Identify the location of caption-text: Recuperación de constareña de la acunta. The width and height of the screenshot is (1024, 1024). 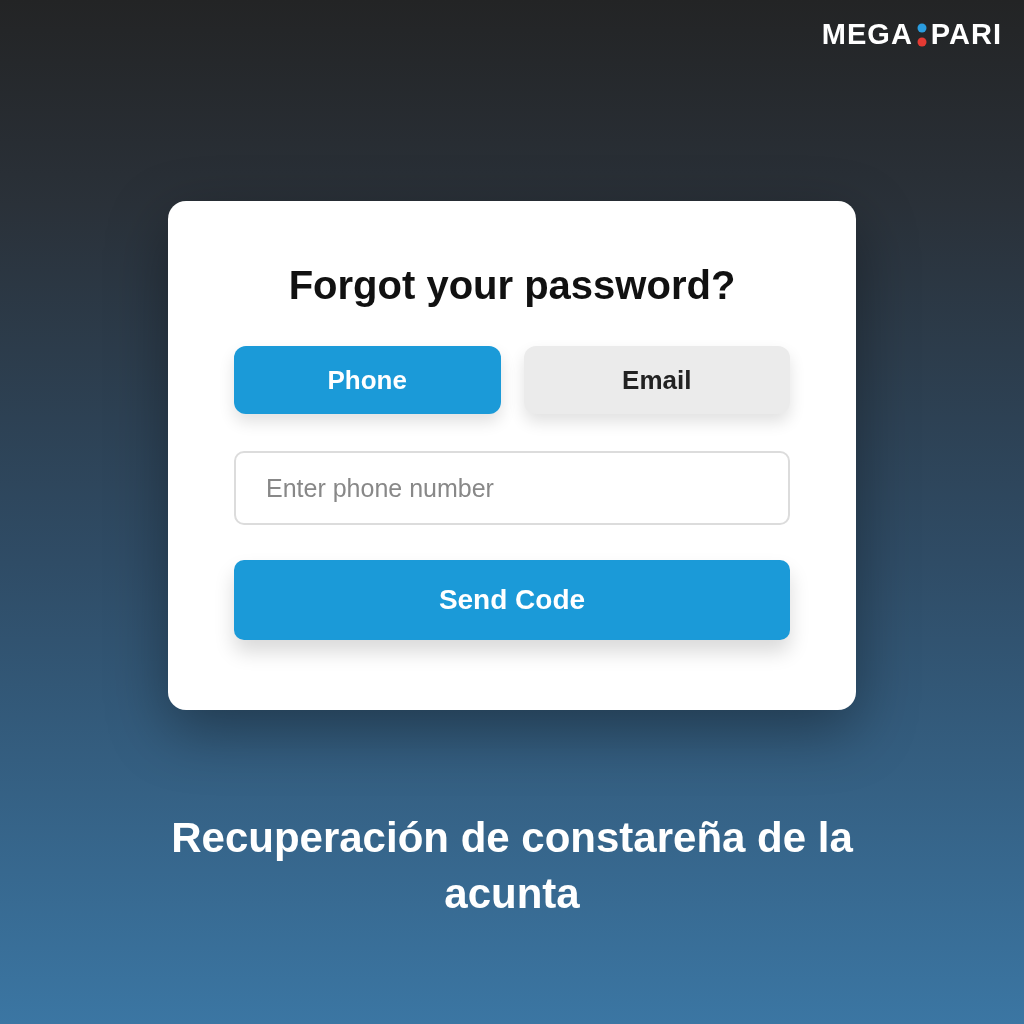
(512, 866).